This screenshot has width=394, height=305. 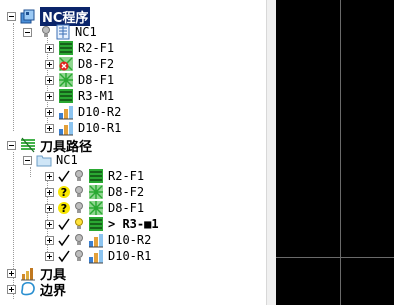 I want to click on tree-item-nc-r2-f1: R2-F1, so click(x=79, y=48).